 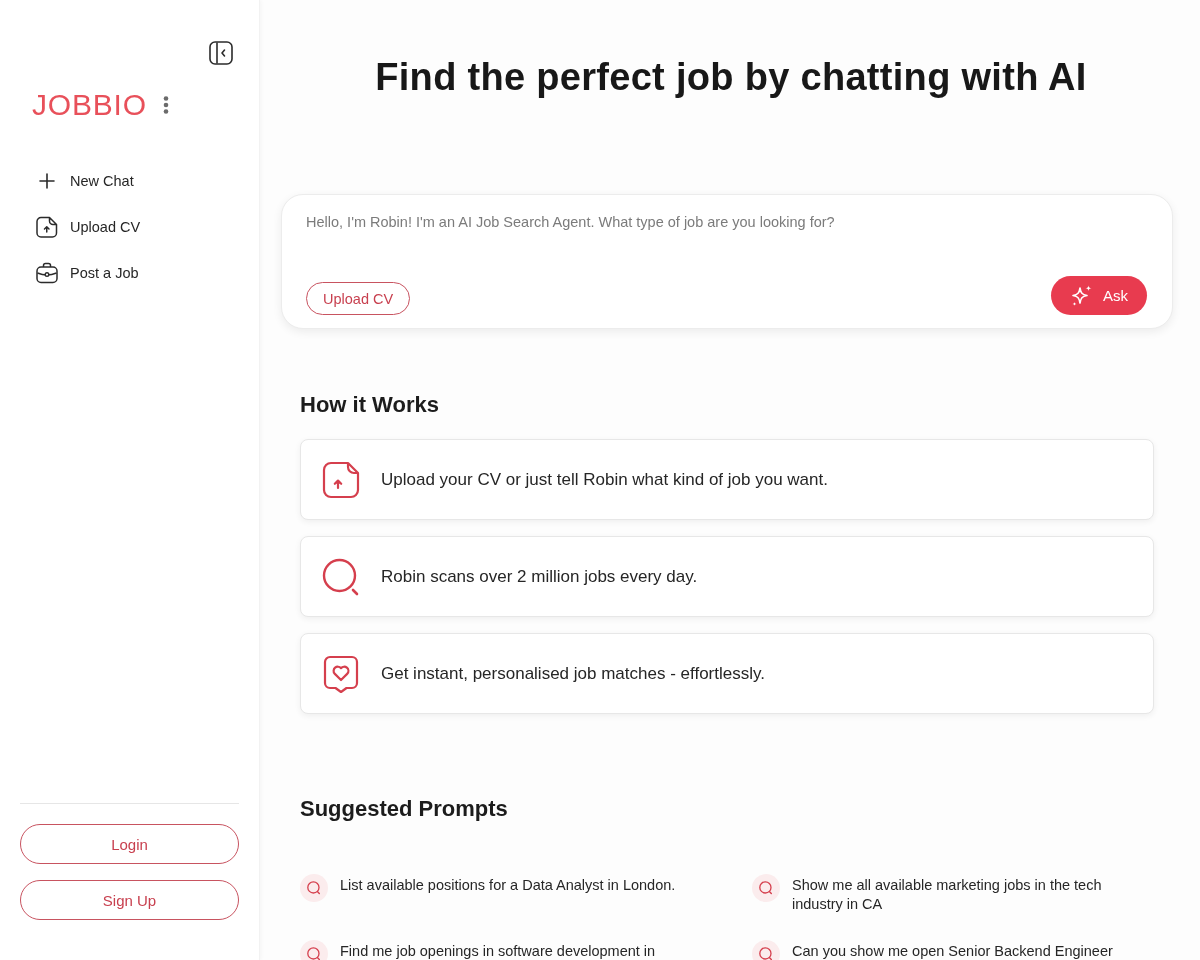 I want to click on section-heading: How it Works, so click(x=370, y=405).